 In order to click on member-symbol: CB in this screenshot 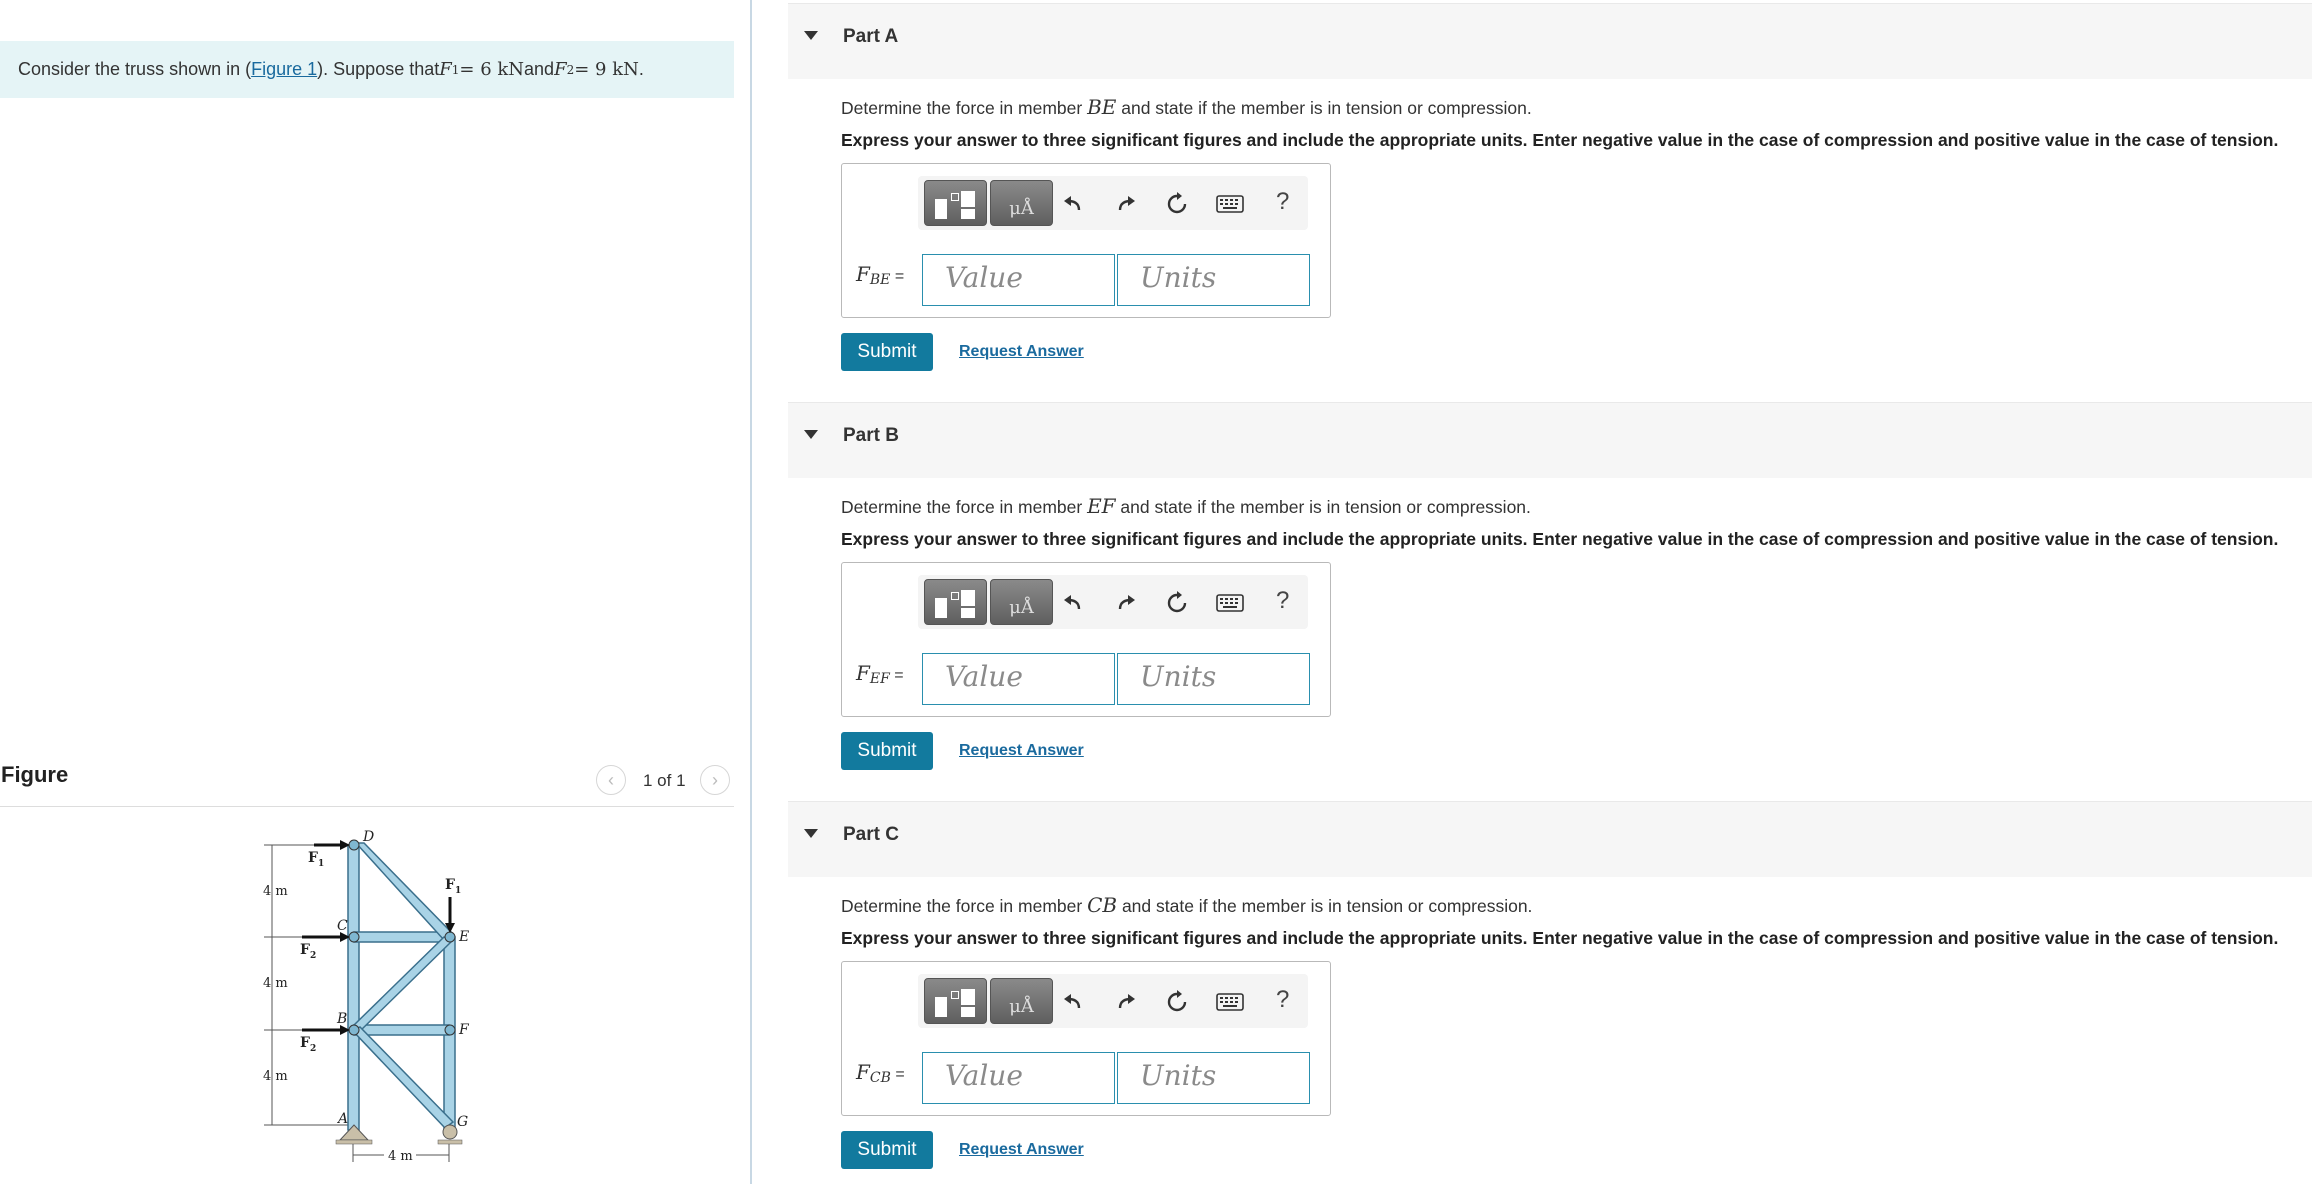, I will do `click(1102, 905)`.